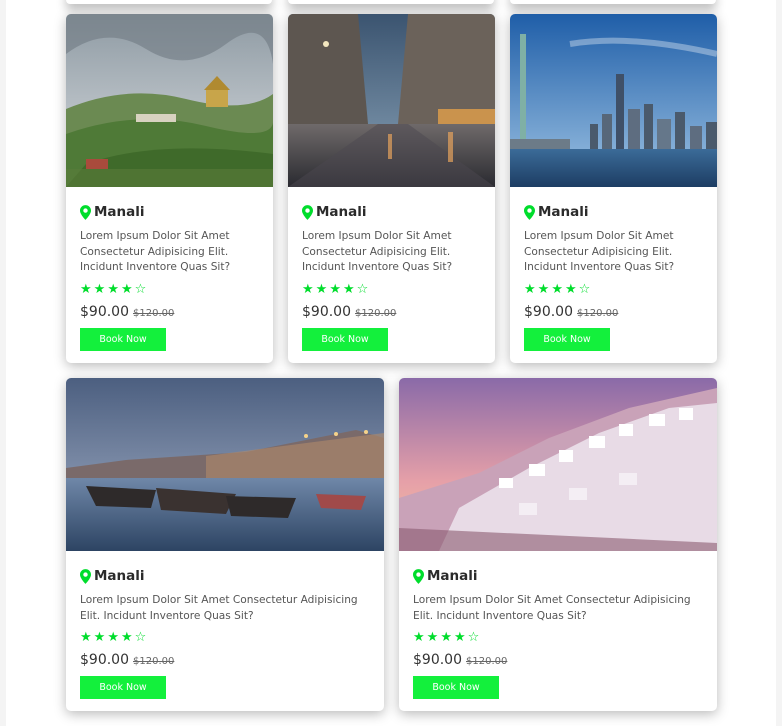  Describe the element at coordinates (225, 464) in the screenshot. I see `tour-photo-riverside-boats` at that location.